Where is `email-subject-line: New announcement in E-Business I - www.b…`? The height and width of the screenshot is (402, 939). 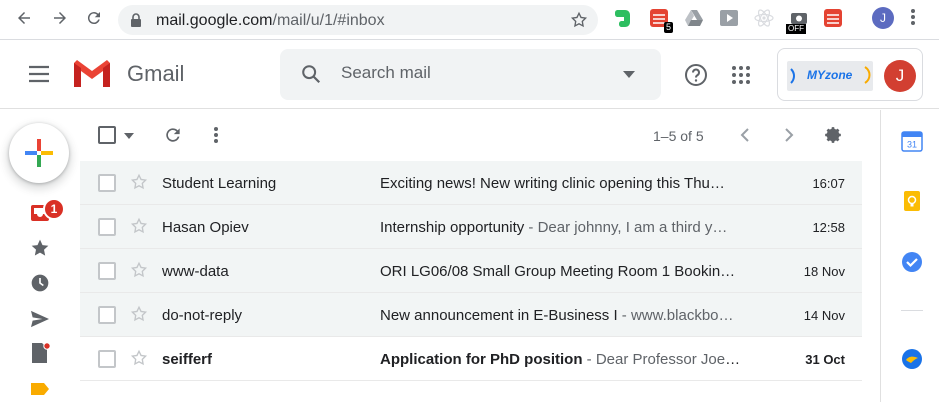 email-subject-line: New announcement in E-Business I - www.b… is located at coordinates (561, 315).